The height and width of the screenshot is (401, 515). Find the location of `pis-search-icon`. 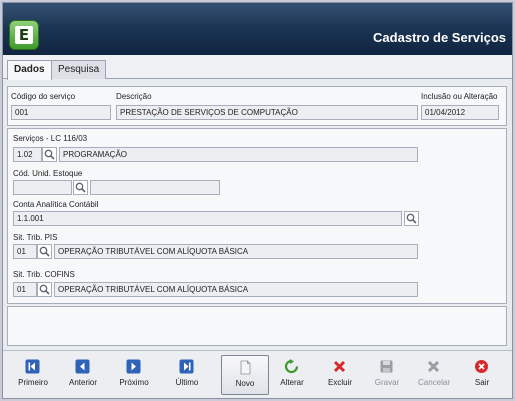

pis-search-icon is located at coordinates (44, 251).